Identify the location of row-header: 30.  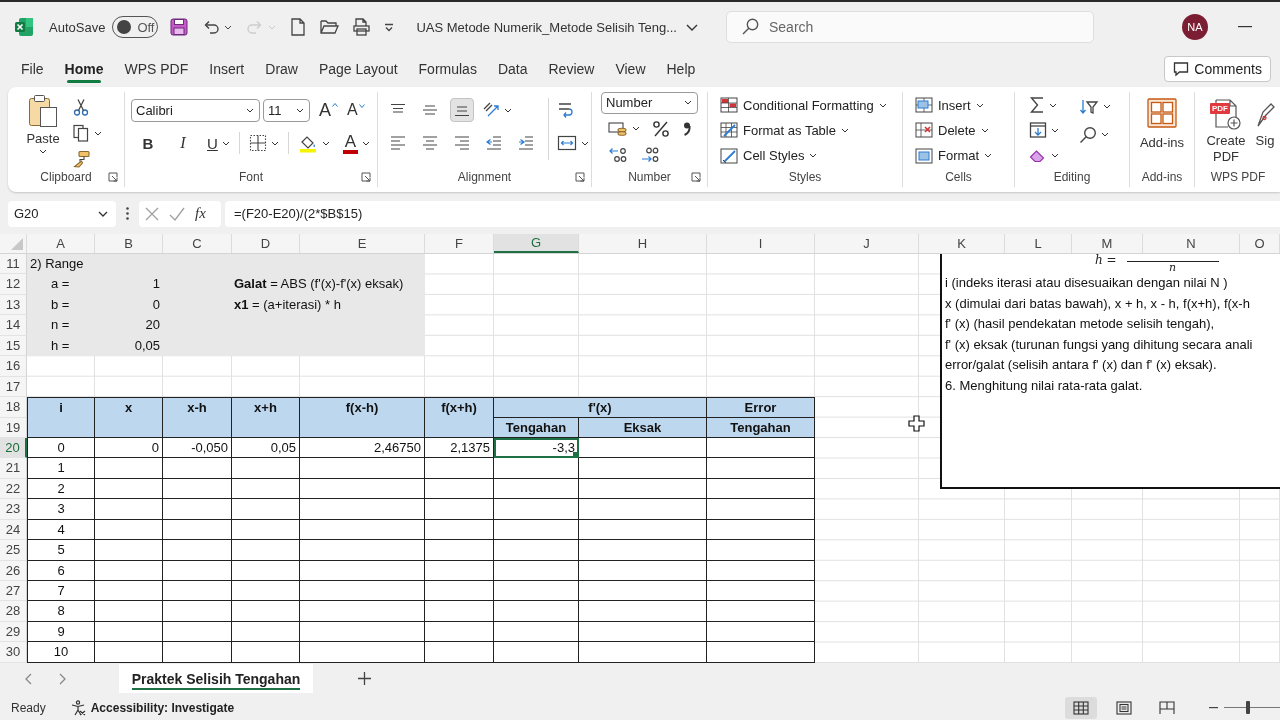
(13, 652).